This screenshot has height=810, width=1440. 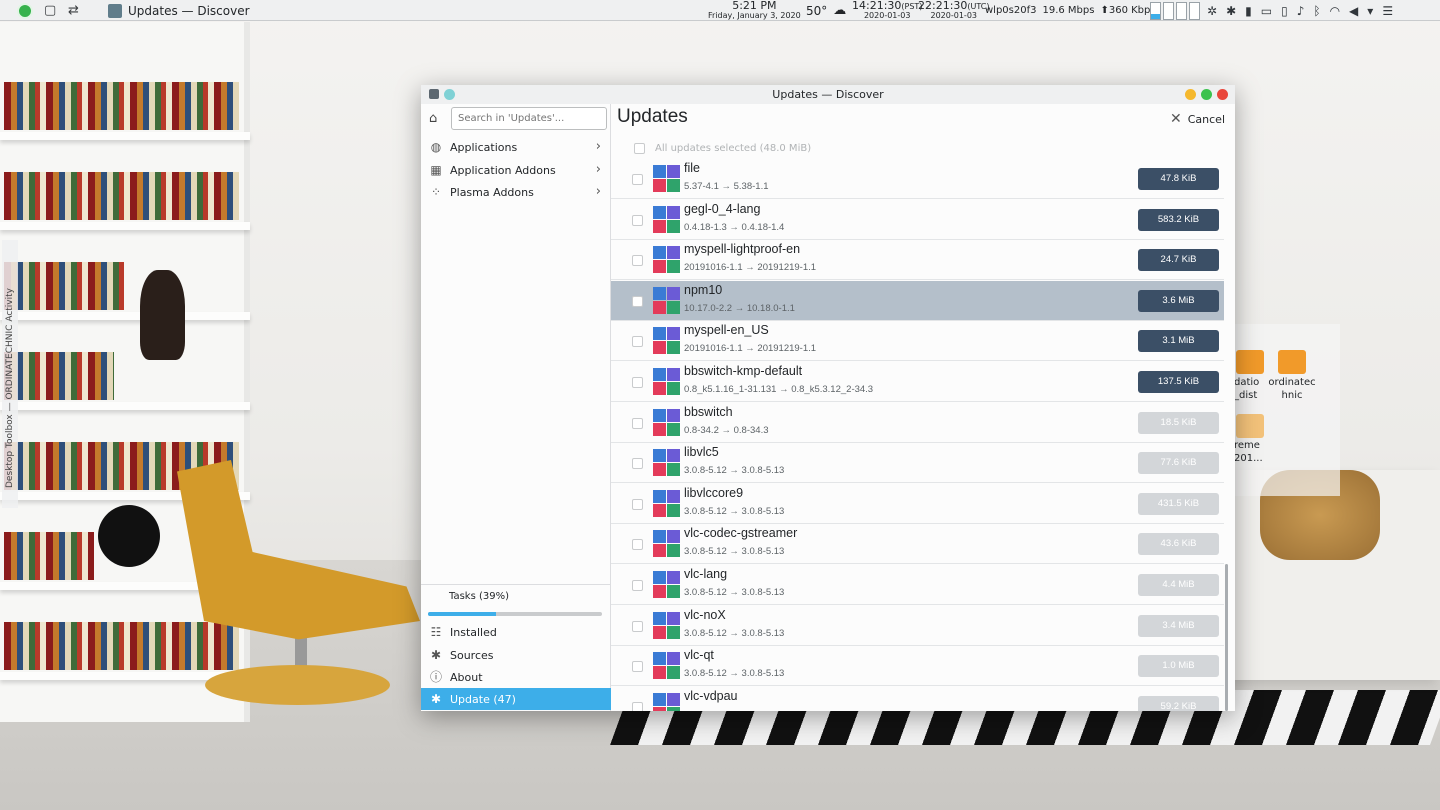 What do you see at coordinates (179, 10) in the screenshot?
I see `task-item: Updates — Discover` at bounding box center [179, 10].